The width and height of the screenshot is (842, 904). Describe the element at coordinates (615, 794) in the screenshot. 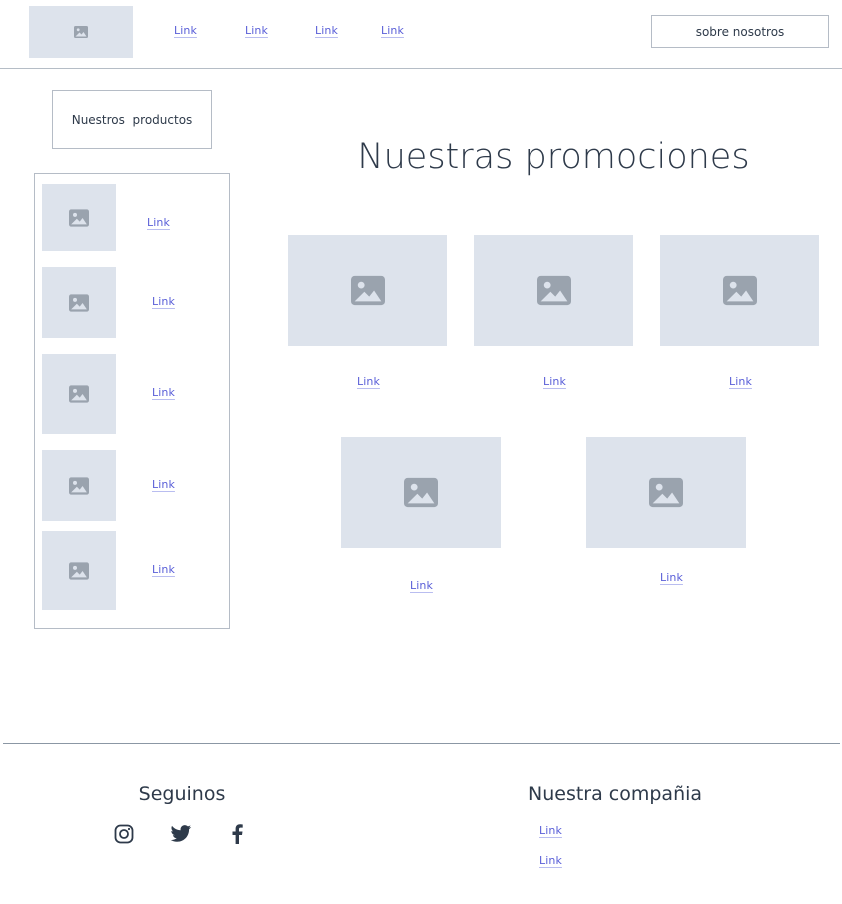

I see `company-title: Nuestra compañia` at that location.